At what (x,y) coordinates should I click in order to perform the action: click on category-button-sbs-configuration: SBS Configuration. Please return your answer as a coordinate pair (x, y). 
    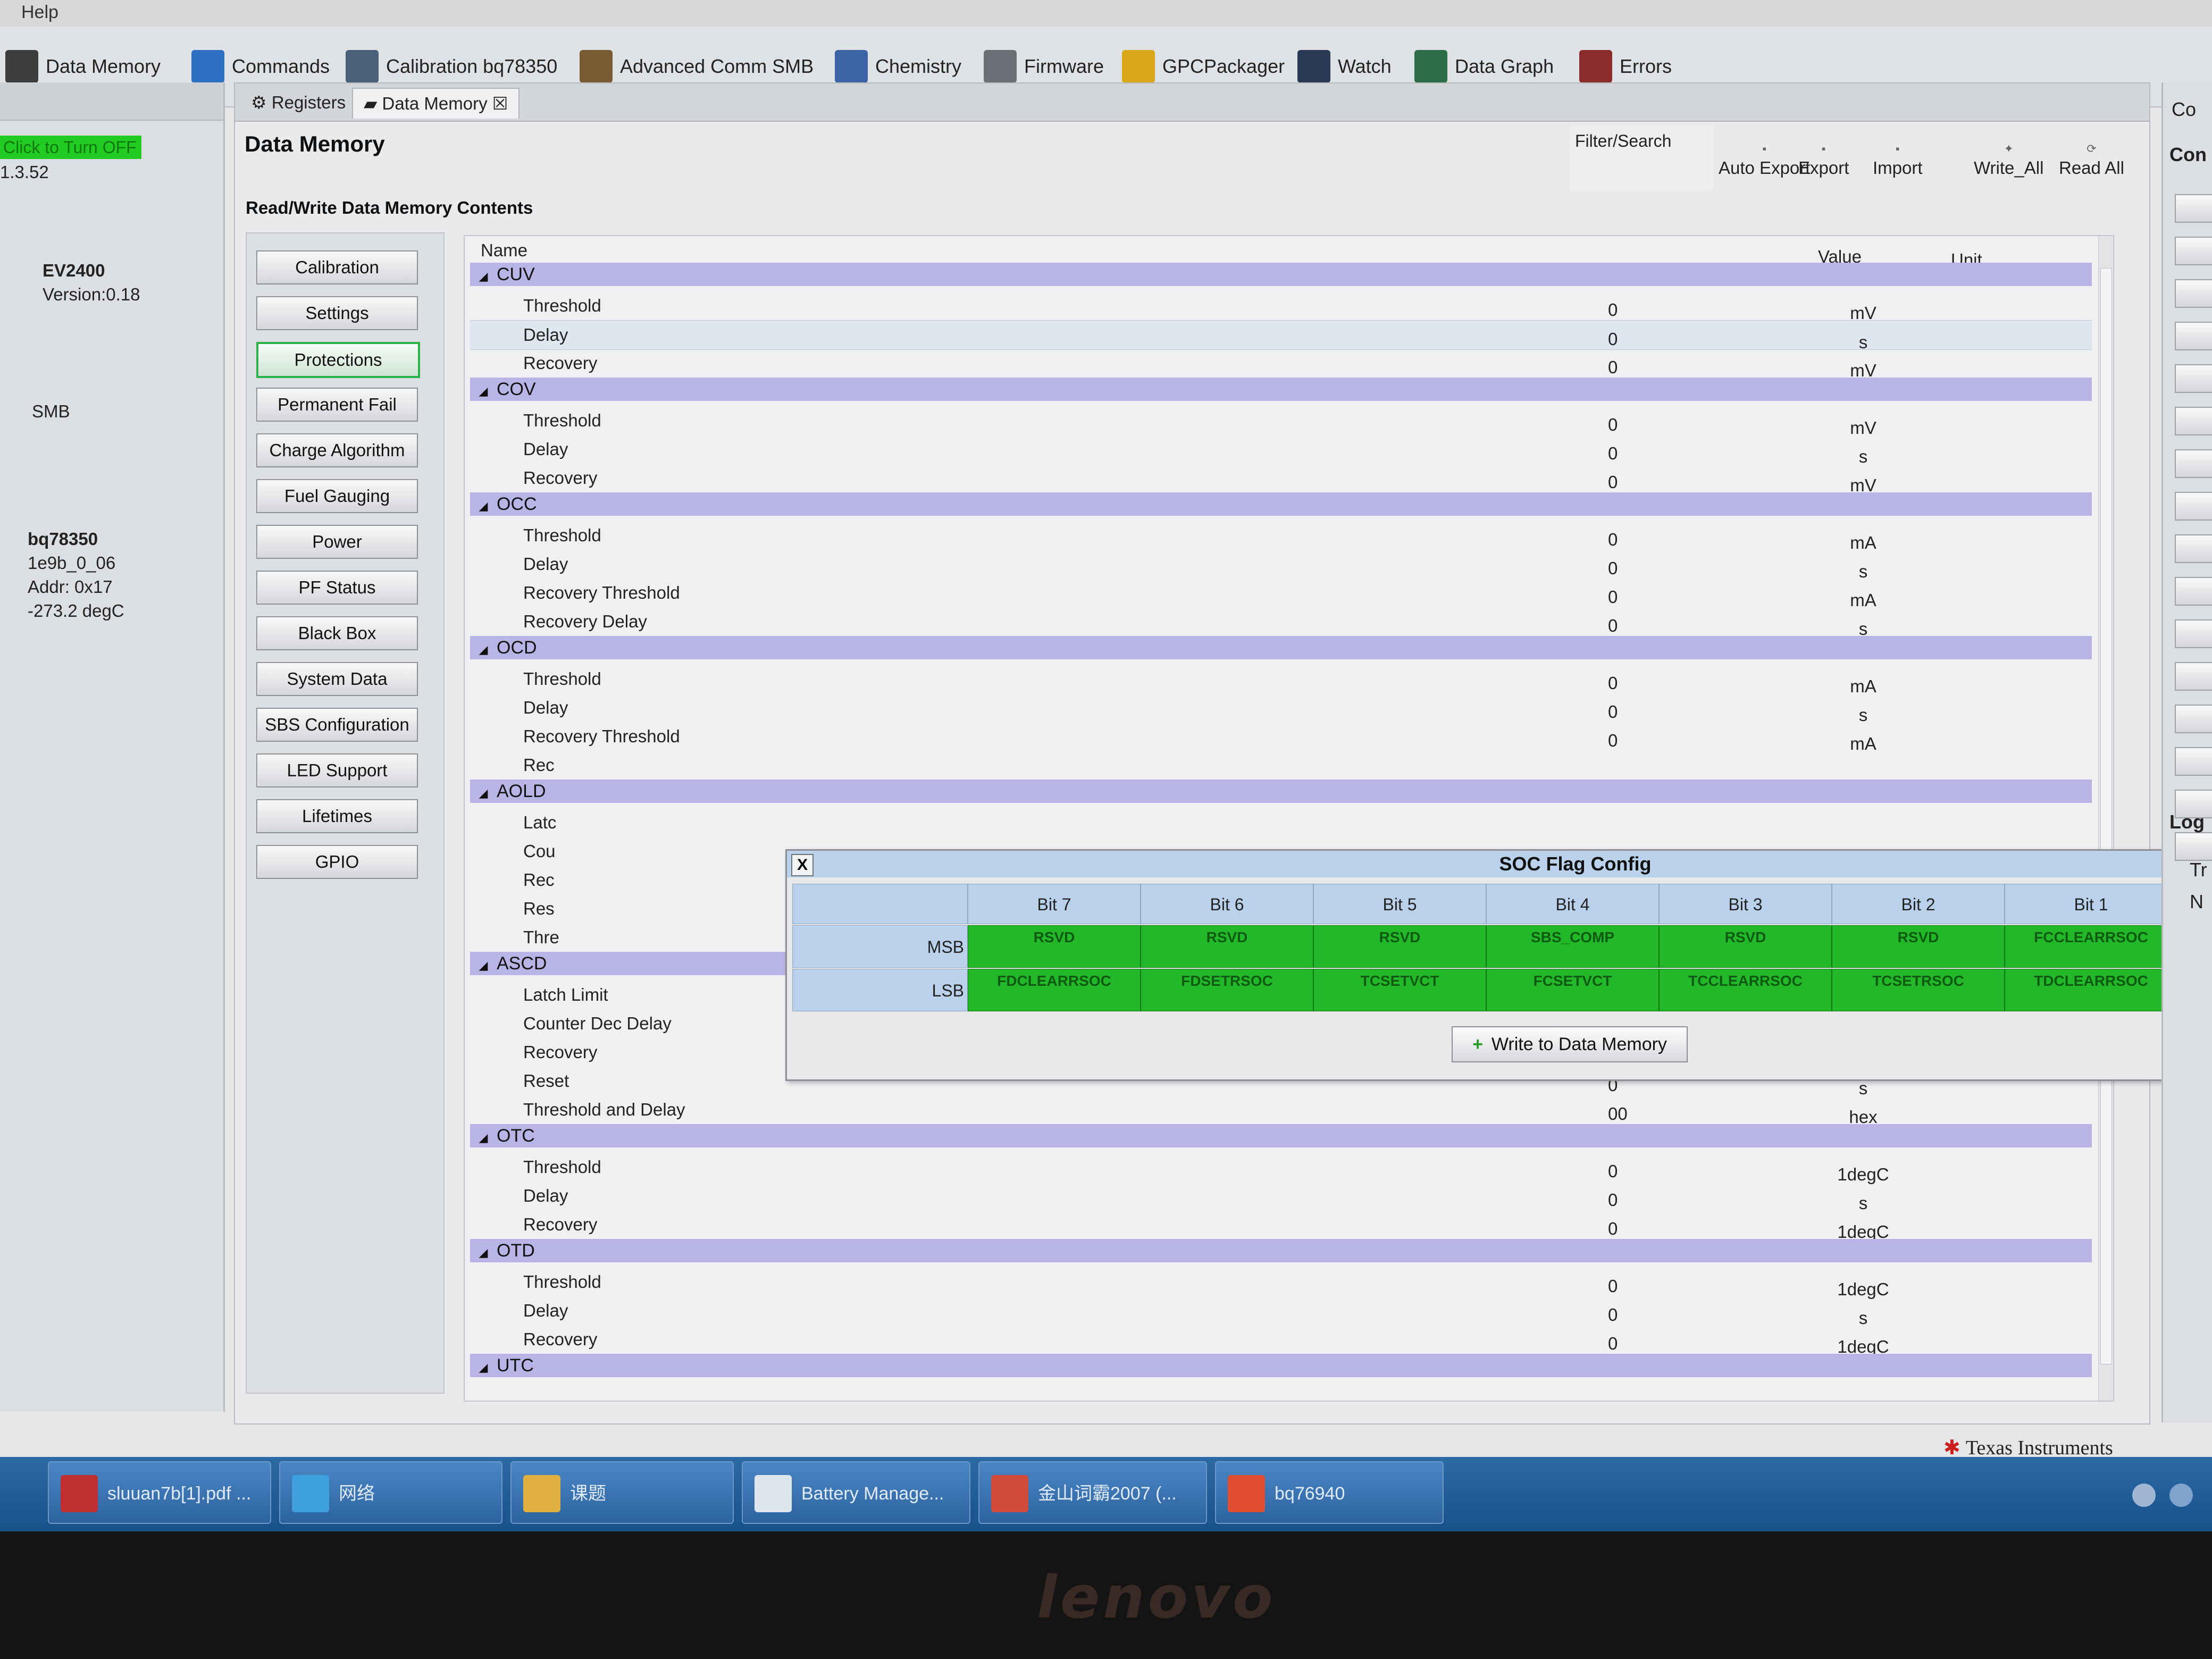
    Looking at the image, I should click on (337, 725).